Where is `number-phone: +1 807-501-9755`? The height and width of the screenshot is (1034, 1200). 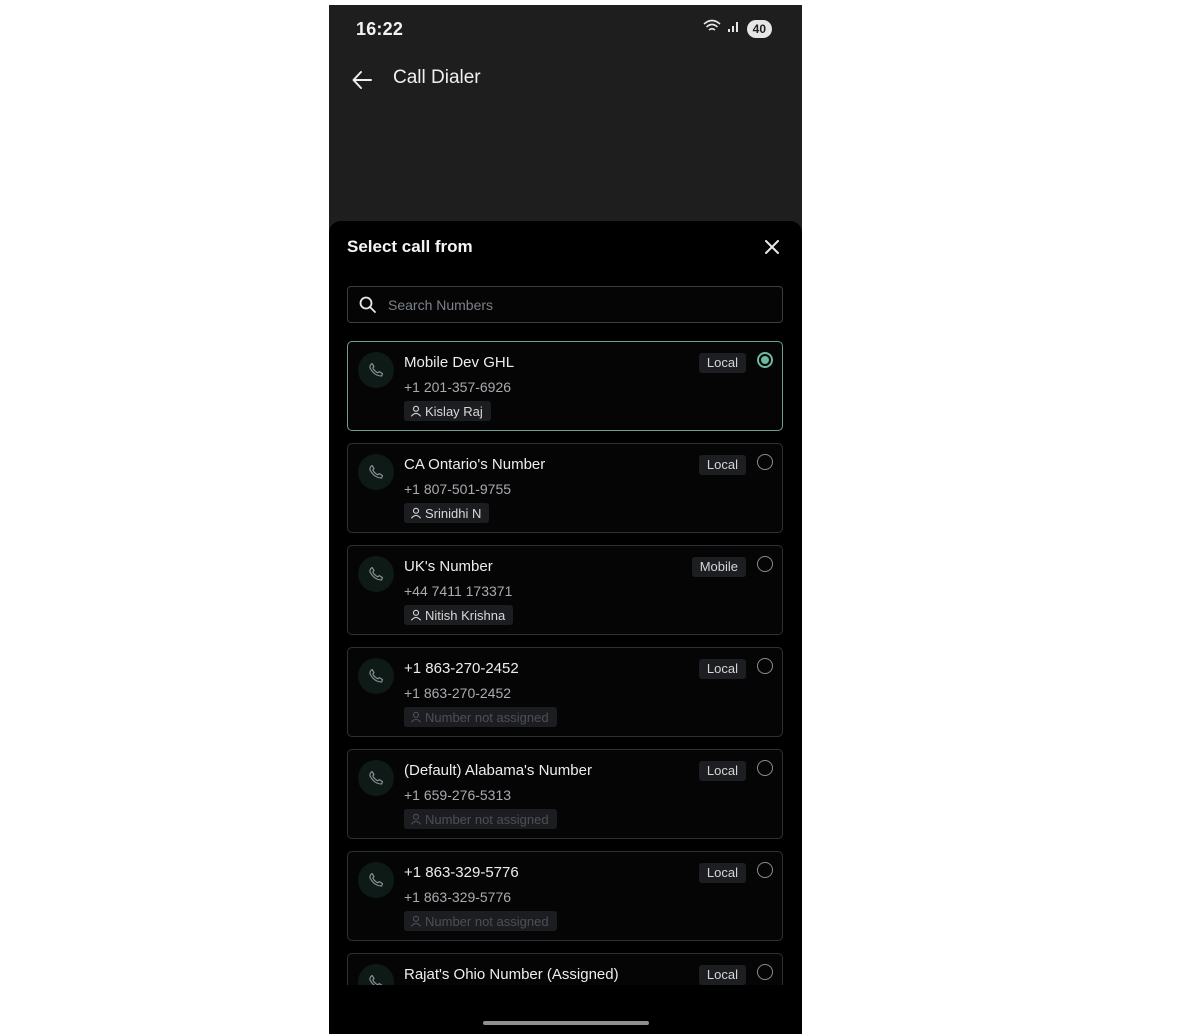 number-phone: +1 807-501-9755 is located at coordinates (458, 489).